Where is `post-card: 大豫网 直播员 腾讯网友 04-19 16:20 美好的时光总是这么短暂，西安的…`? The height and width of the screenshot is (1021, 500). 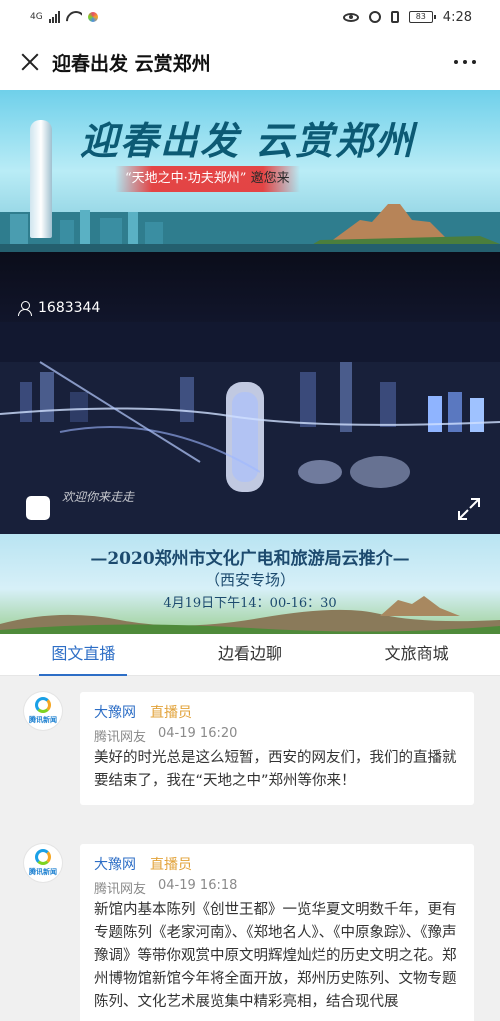
post-card: 大豫网 直播员 腾讯网友 04-19 16:20 美好的时光总是这么短暂，西安的… is located at coordinates (277, 748).